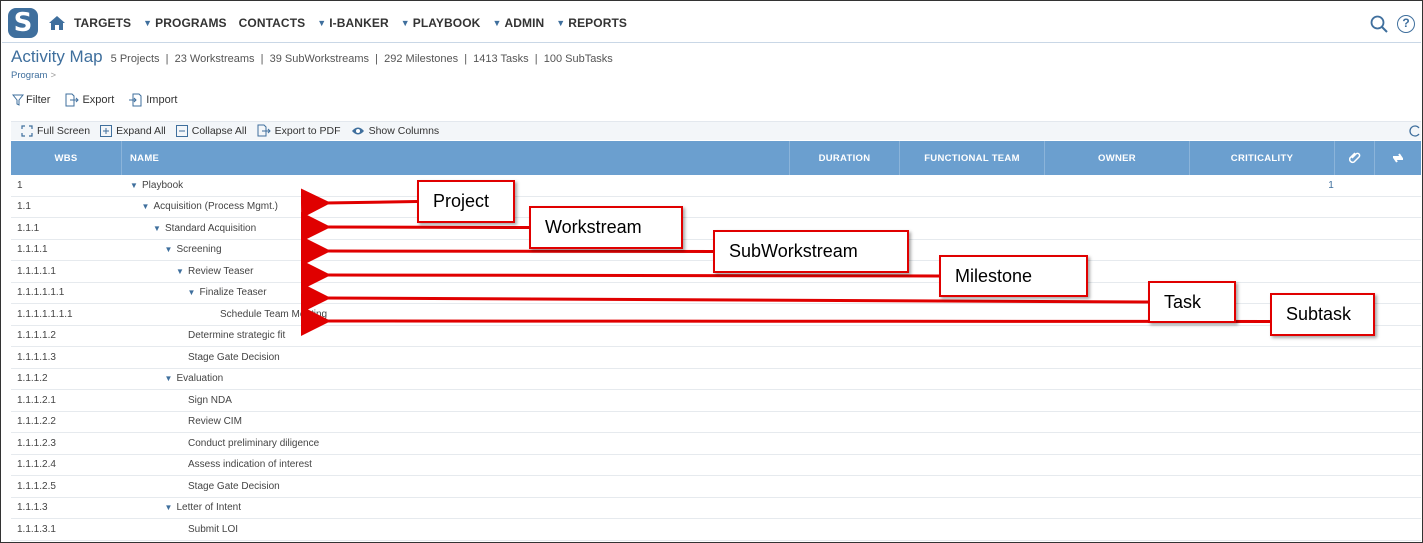 This screenshot has height=543, width=1423. Describe the element at coordinates (1331, 185) in the screenshot. I see `attachment-count: 1` at that location.